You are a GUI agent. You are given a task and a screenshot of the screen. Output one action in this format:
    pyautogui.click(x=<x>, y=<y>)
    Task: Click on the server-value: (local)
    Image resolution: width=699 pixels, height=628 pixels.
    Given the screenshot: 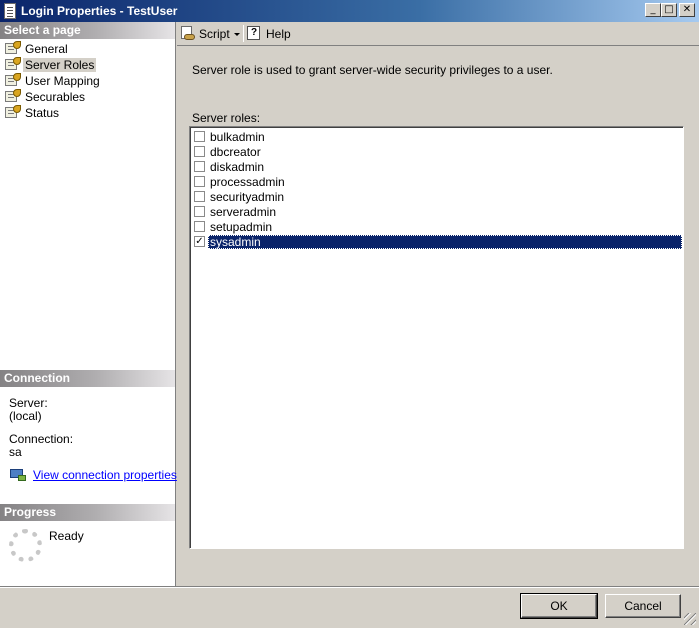 What is the action you would take?
    pyautogui.click(x=25, y=416)
    